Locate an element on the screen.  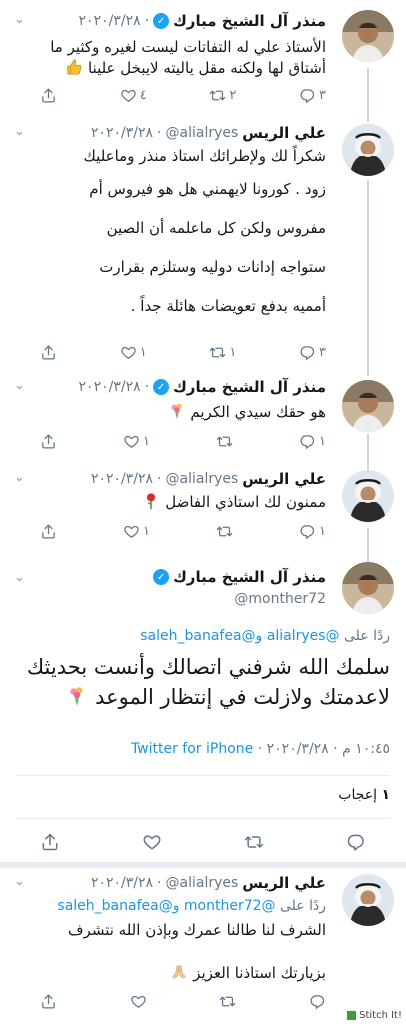
tweet-header: علي الريس @alialryes · ٢٠٢٠/٣/٢٨ is located at coordinates (208, 133).